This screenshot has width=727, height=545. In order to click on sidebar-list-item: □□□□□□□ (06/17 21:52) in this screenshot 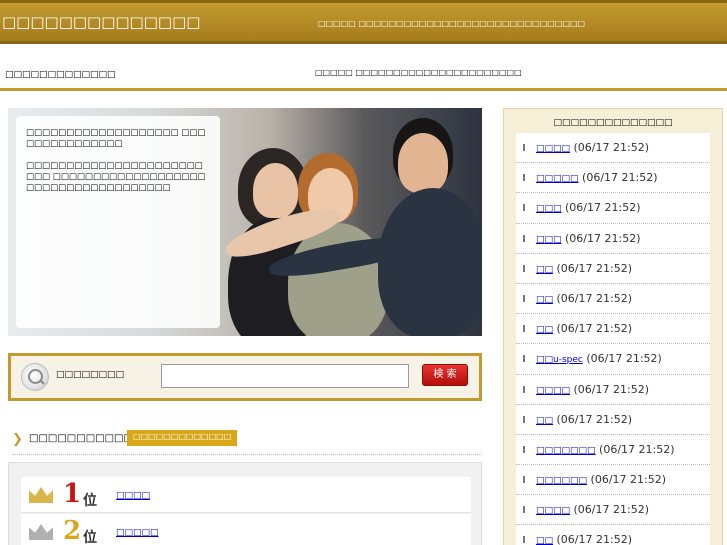, I will do `click(613, 450)`.